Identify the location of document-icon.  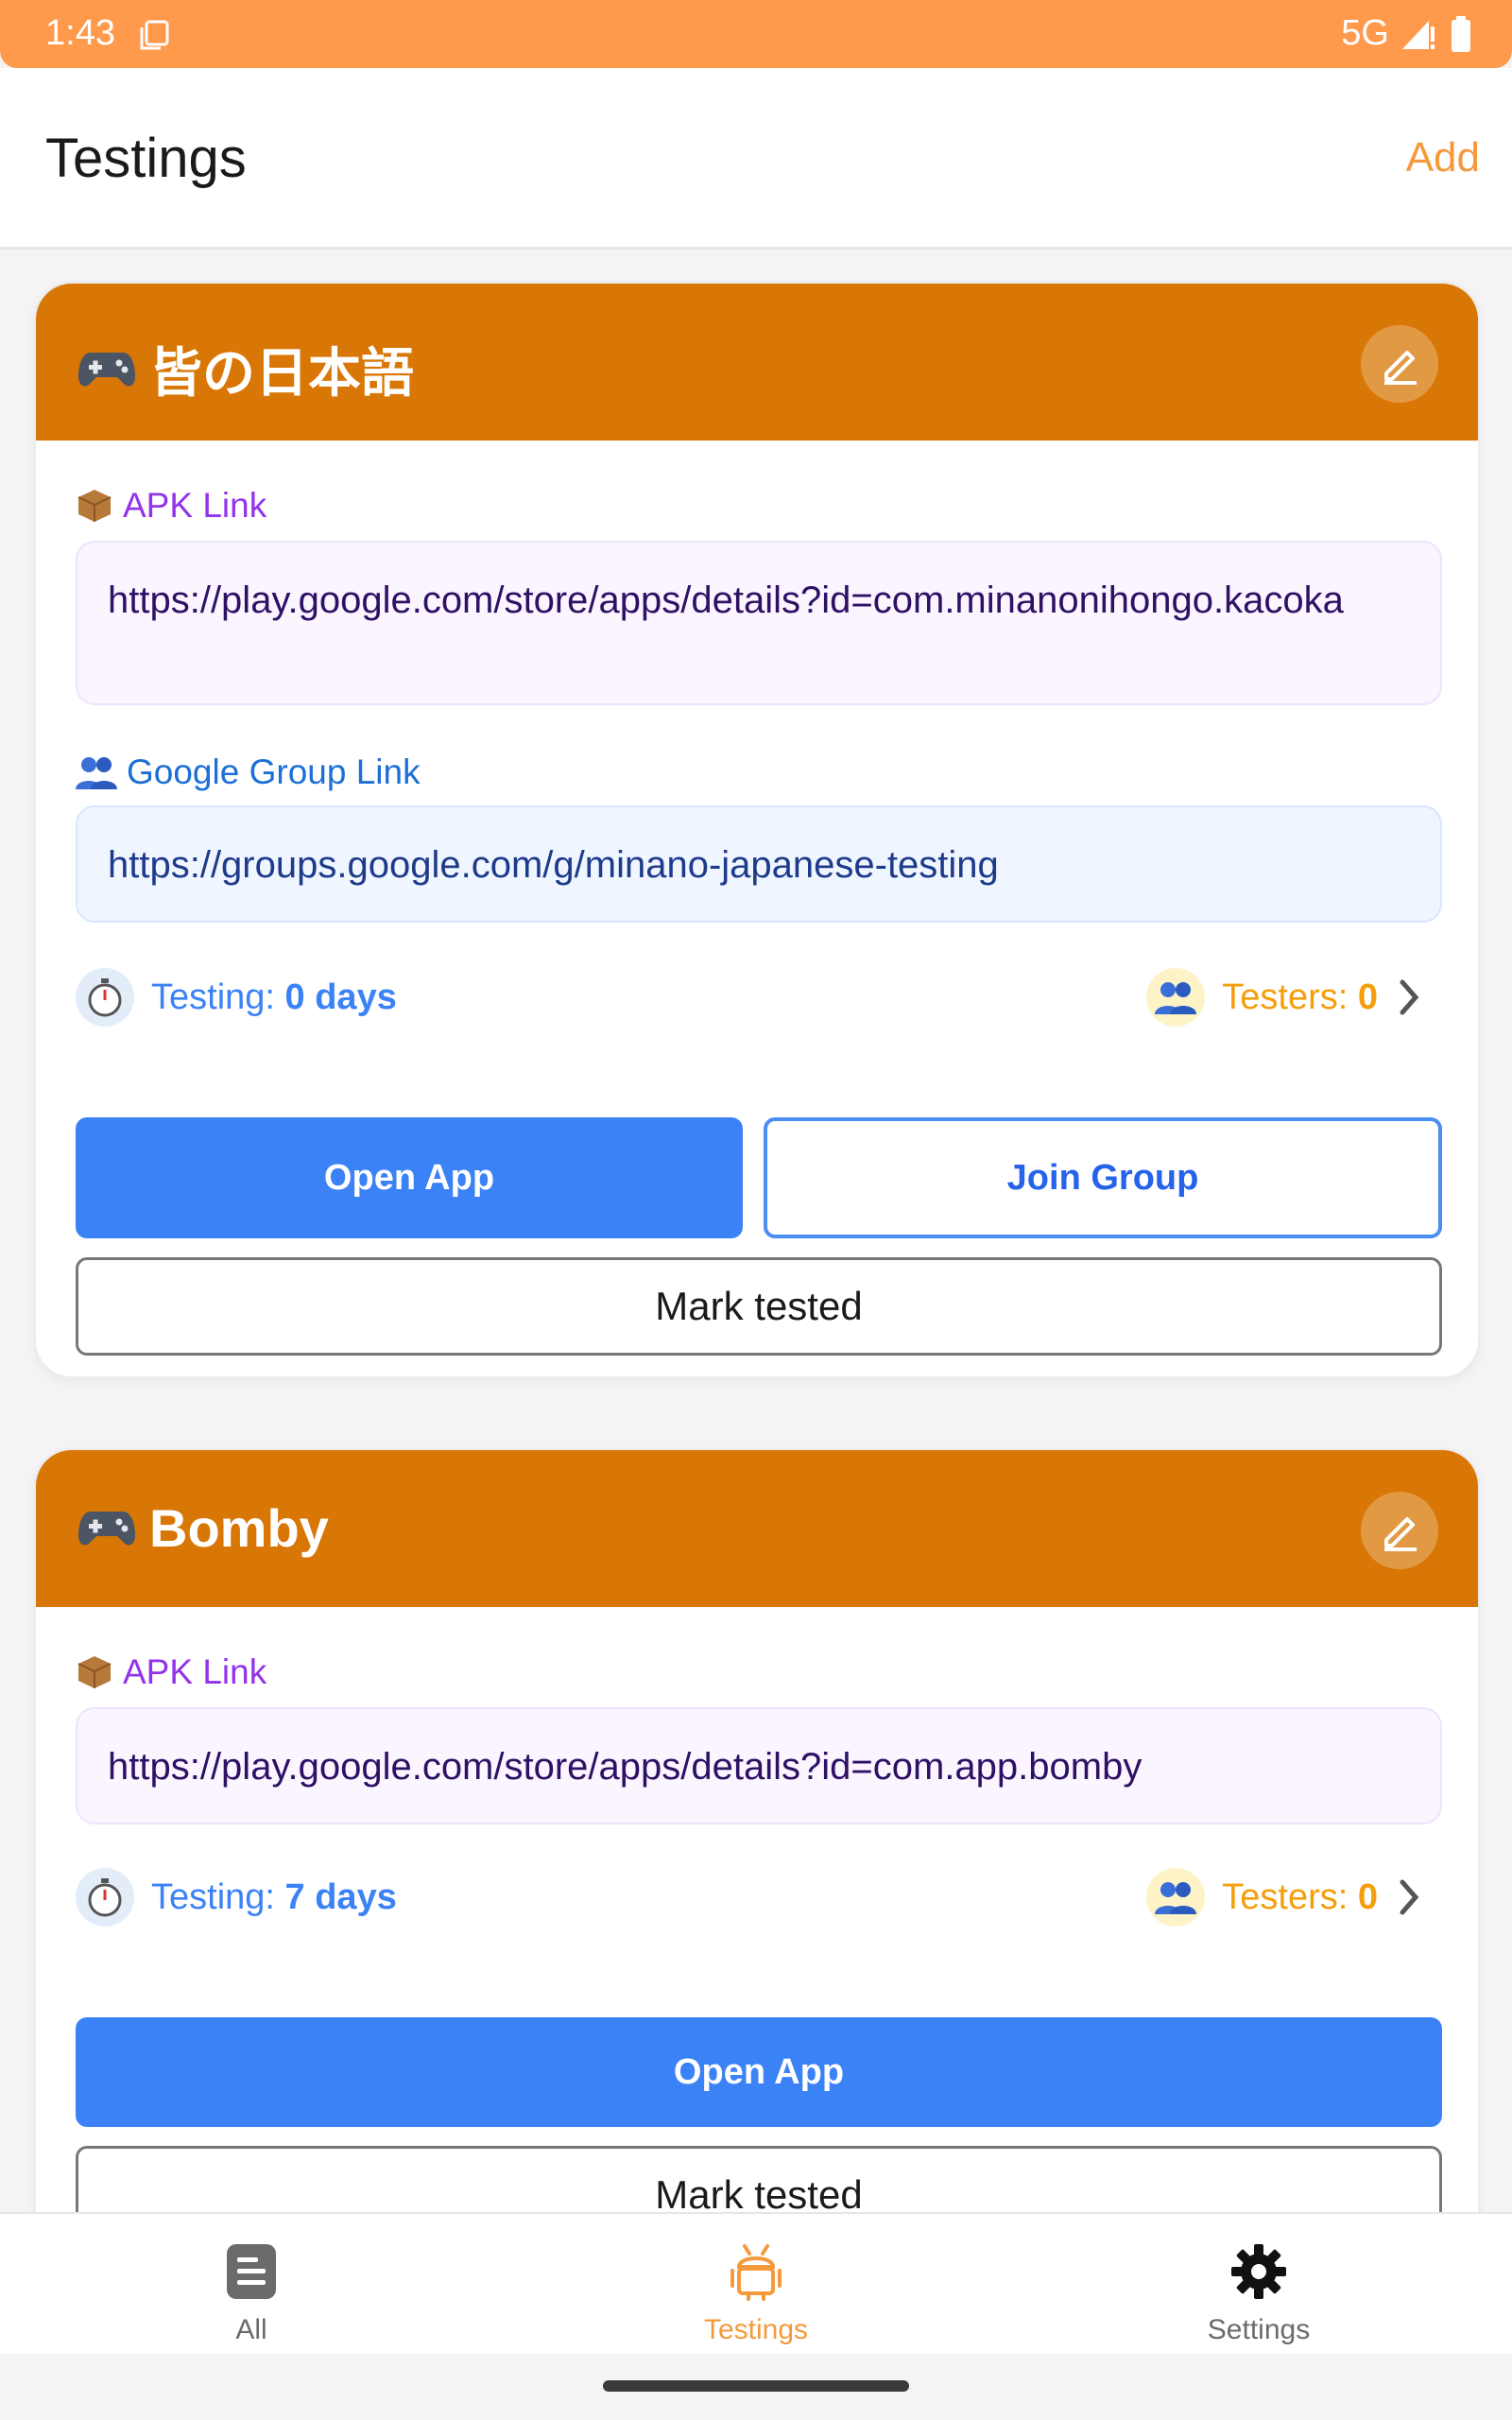
(251, 2271).